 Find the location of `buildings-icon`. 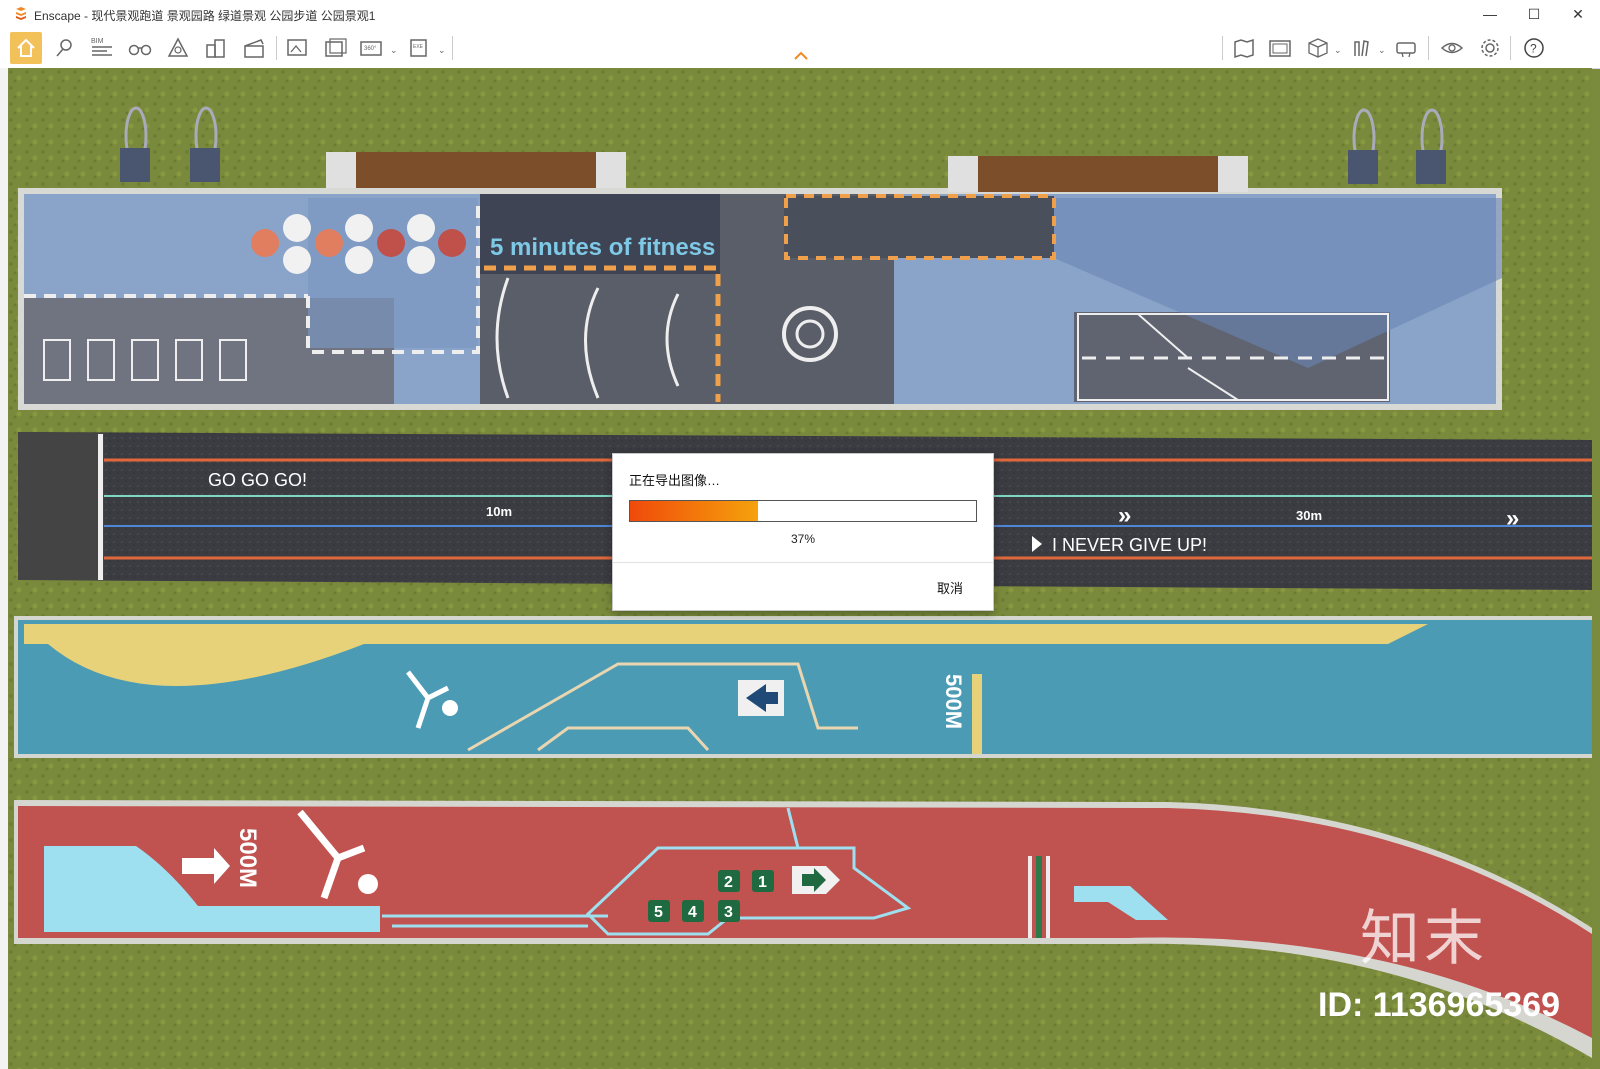

buildings-icon is located at coordinates (215, 48).